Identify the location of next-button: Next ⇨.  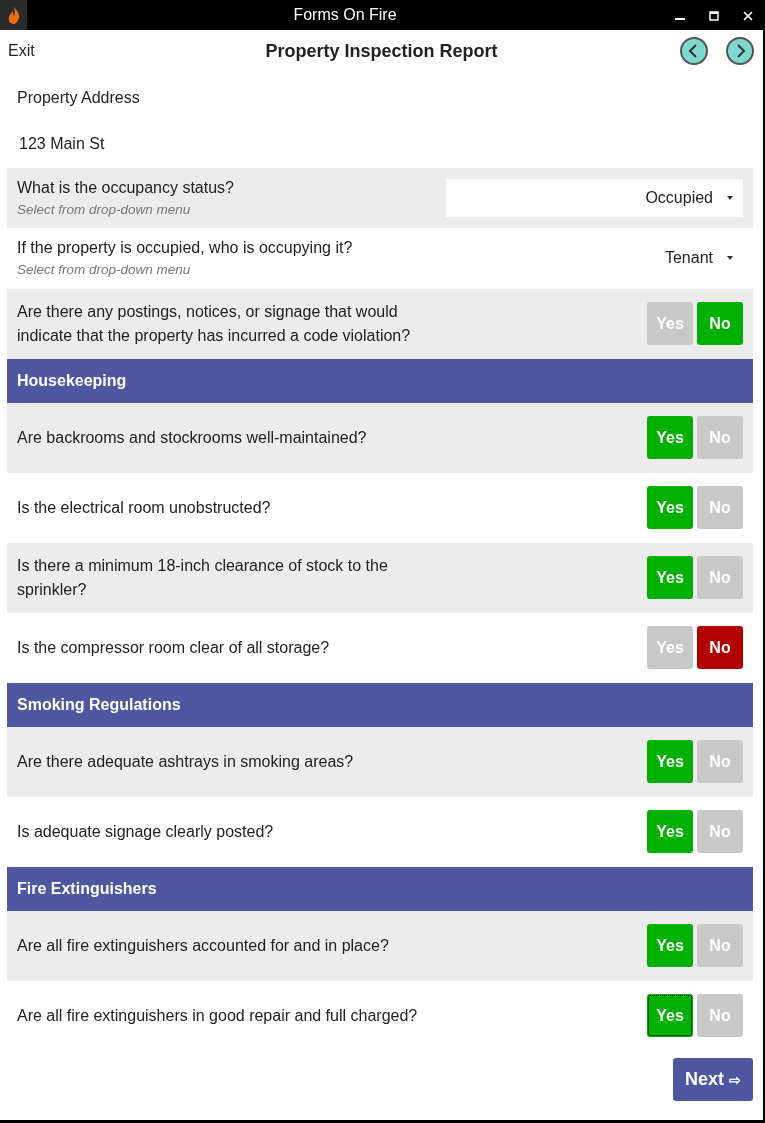
(713, 1079).